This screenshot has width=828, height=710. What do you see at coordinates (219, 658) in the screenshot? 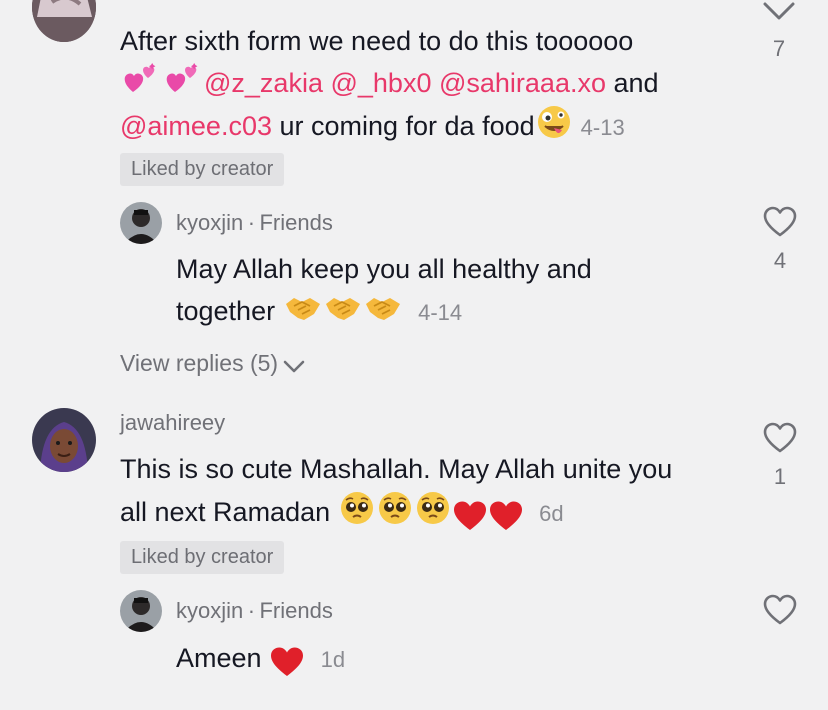
I see `comment-line: Ameen` at bounding box center [219, 658].